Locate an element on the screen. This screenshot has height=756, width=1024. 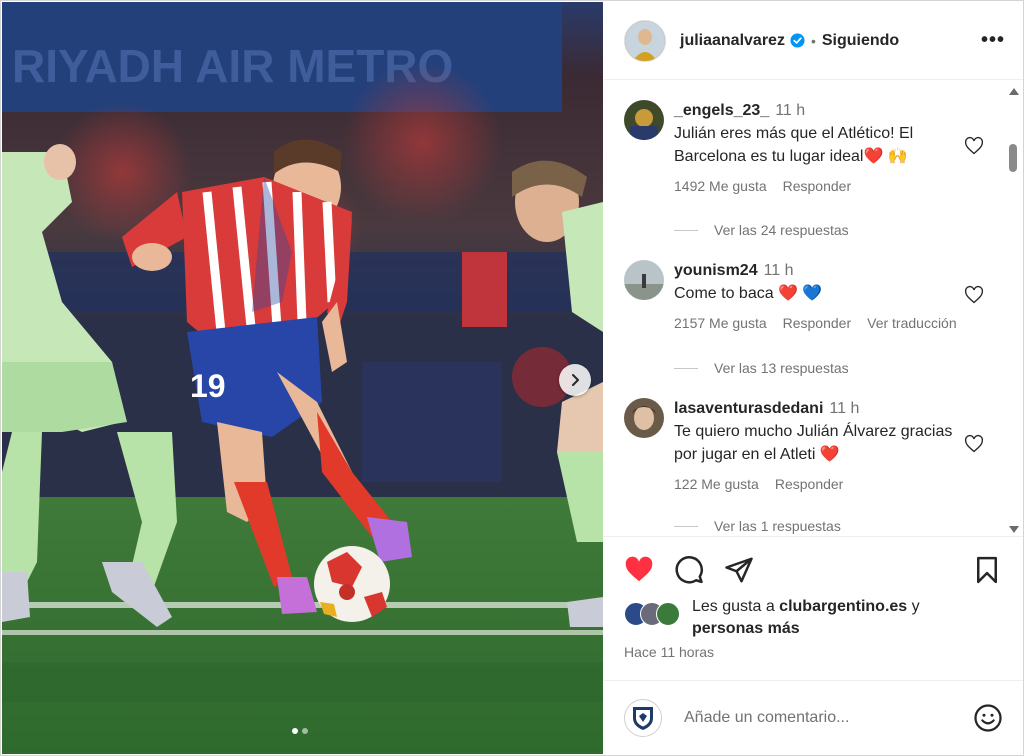
view-replies-link: Ver las 1 respuestas is located at coordinates (757, 526).